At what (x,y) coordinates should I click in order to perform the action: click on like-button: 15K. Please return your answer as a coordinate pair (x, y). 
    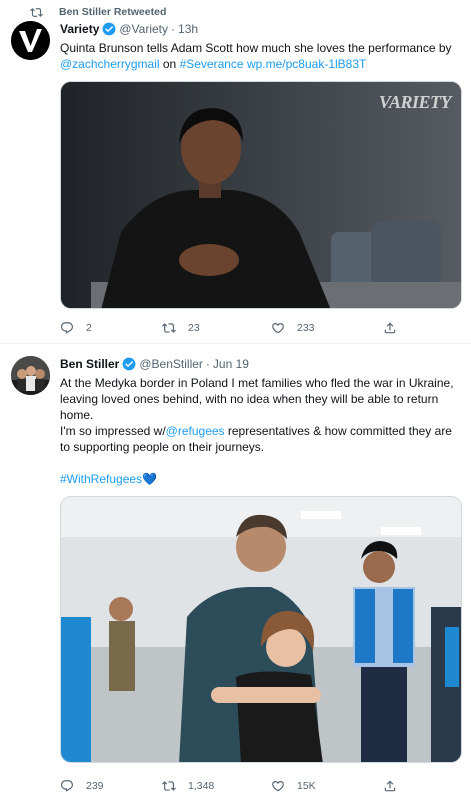
    Looking at the image, I should click on (293, 786).